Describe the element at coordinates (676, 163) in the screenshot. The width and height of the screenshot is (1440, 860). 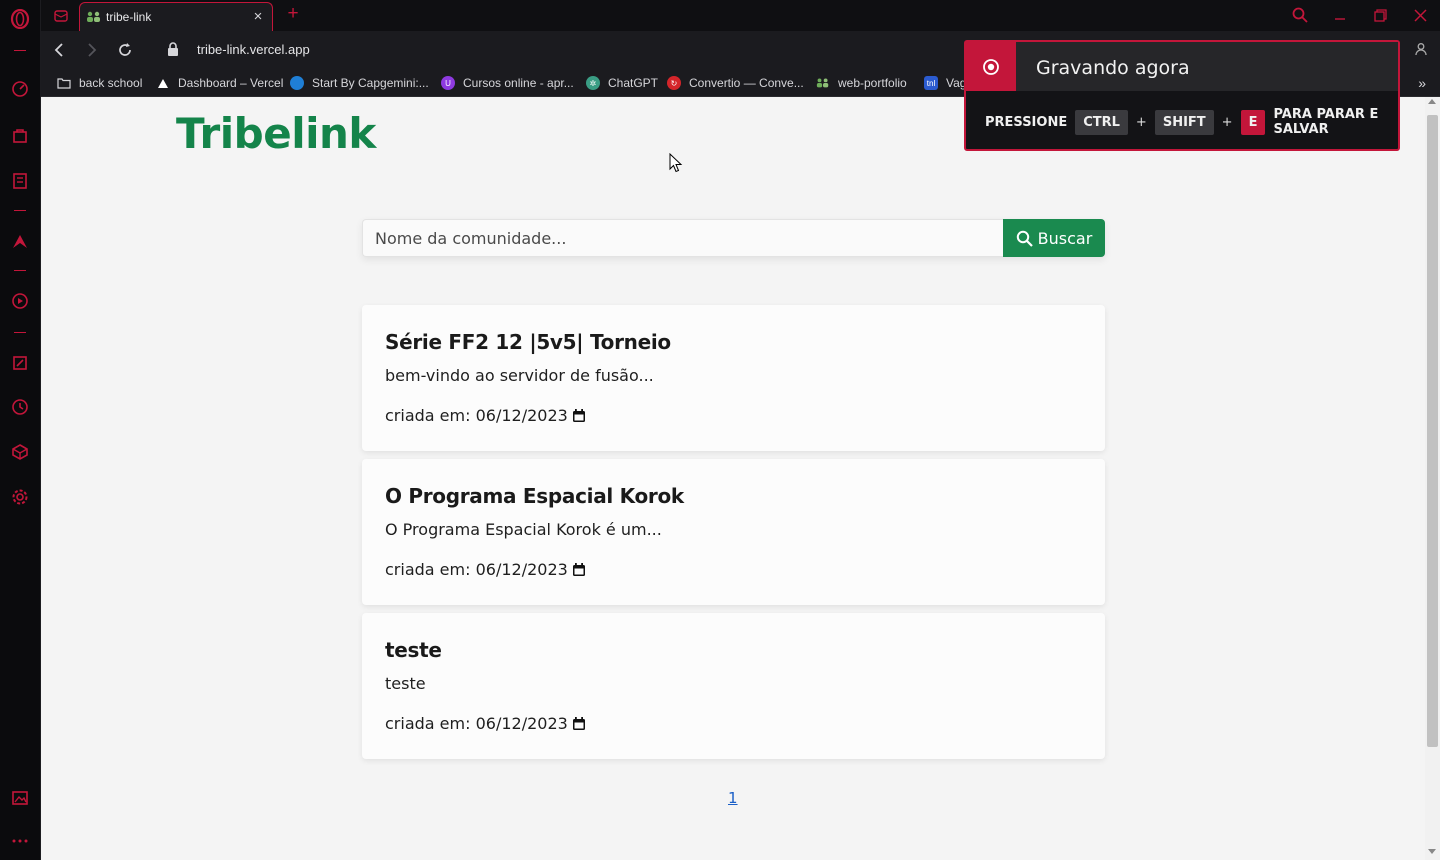
I see `mouse-cursor-icon` at that location.